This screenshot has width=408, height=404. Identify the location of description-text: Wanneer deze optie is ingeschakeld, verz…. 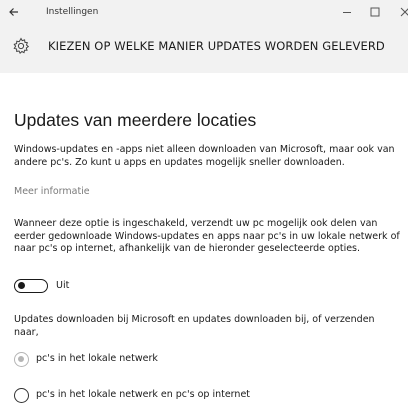
(207, 236).